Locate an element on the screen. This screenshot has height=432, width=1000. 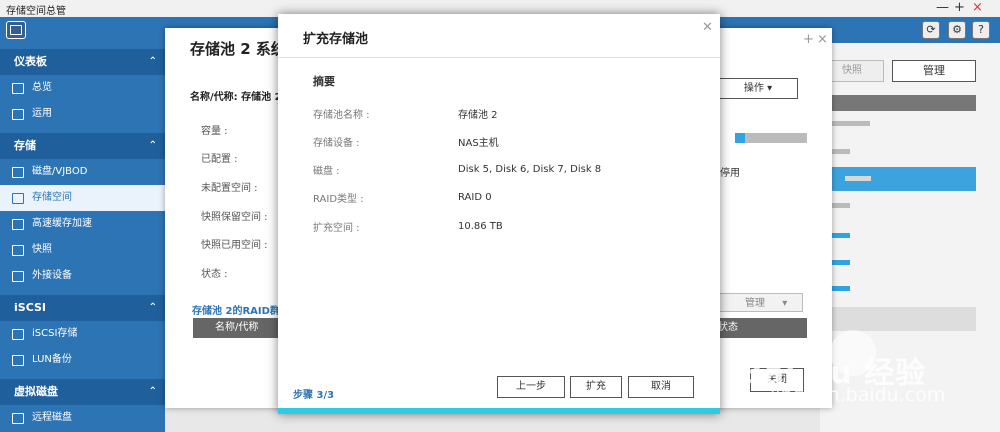
remote-disk-icon is located at coordinates (18, 418).